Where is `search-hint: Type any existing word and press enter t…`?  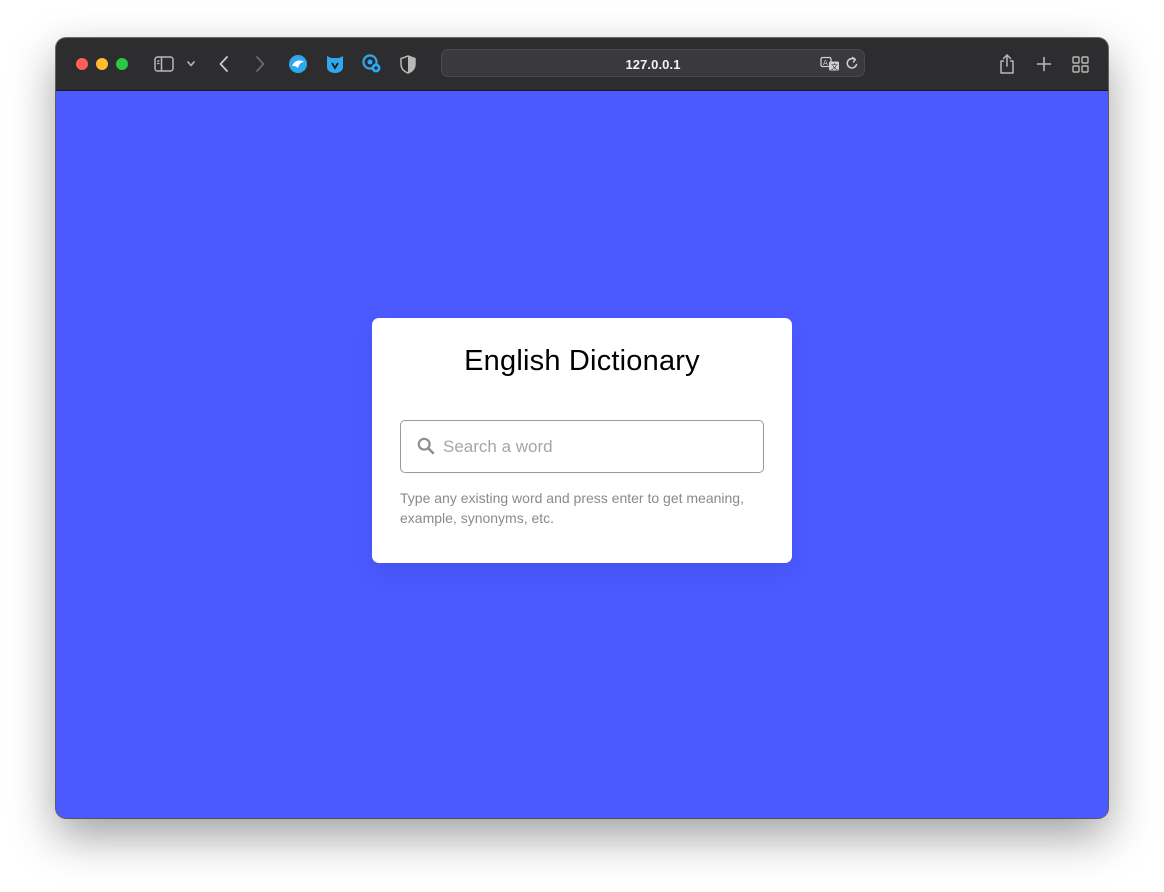 search-hint: Type any existing word and press enter t… is located at coordinates (572, 508).